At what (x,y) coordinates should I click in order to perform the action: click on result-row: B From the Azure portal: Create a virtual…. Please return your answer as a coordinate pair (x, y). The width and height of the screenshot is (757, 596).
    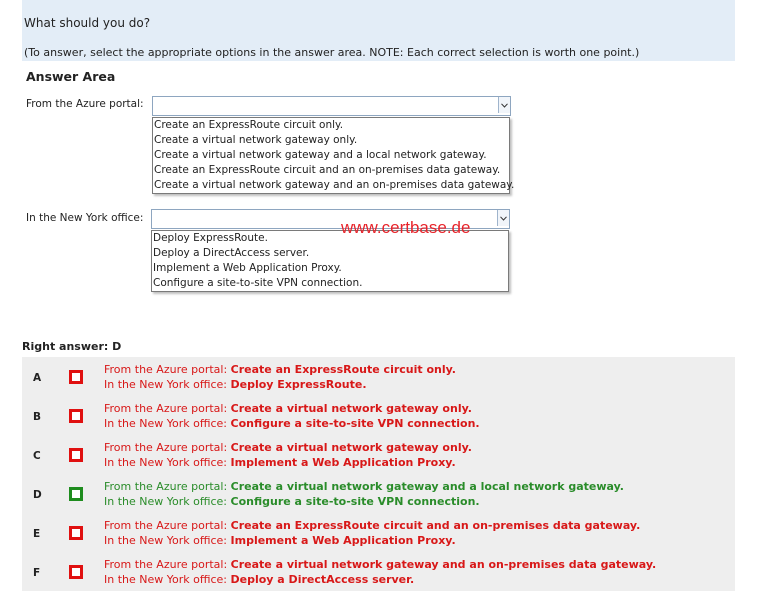
    Looking at the image, I should click on (378, 415).